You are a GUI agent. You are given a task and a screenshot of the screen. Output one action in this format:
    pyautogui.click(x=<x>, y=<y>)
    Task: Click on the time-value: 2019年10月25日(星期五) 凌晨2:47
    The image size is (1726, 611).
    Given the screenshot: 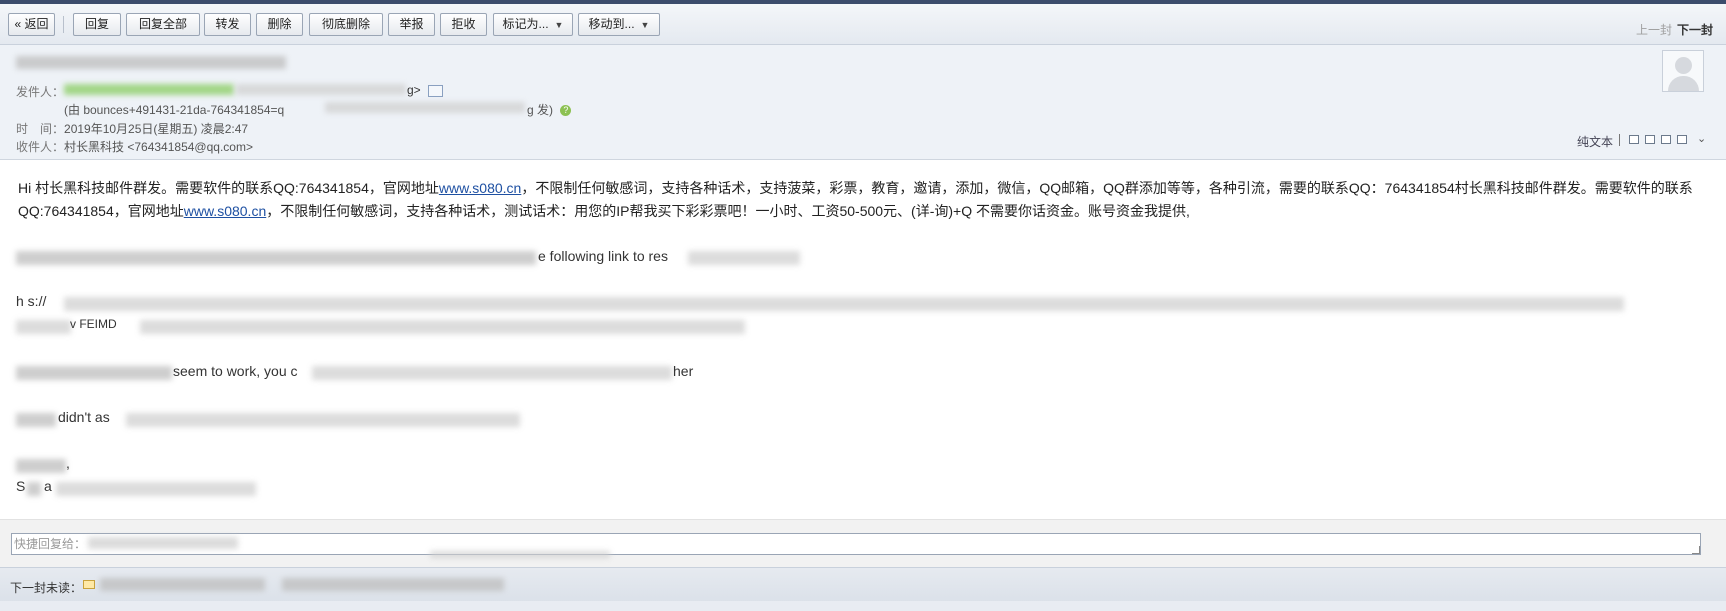 What is the action you would take?
    pyautogui.click(x=156, y=129)
    